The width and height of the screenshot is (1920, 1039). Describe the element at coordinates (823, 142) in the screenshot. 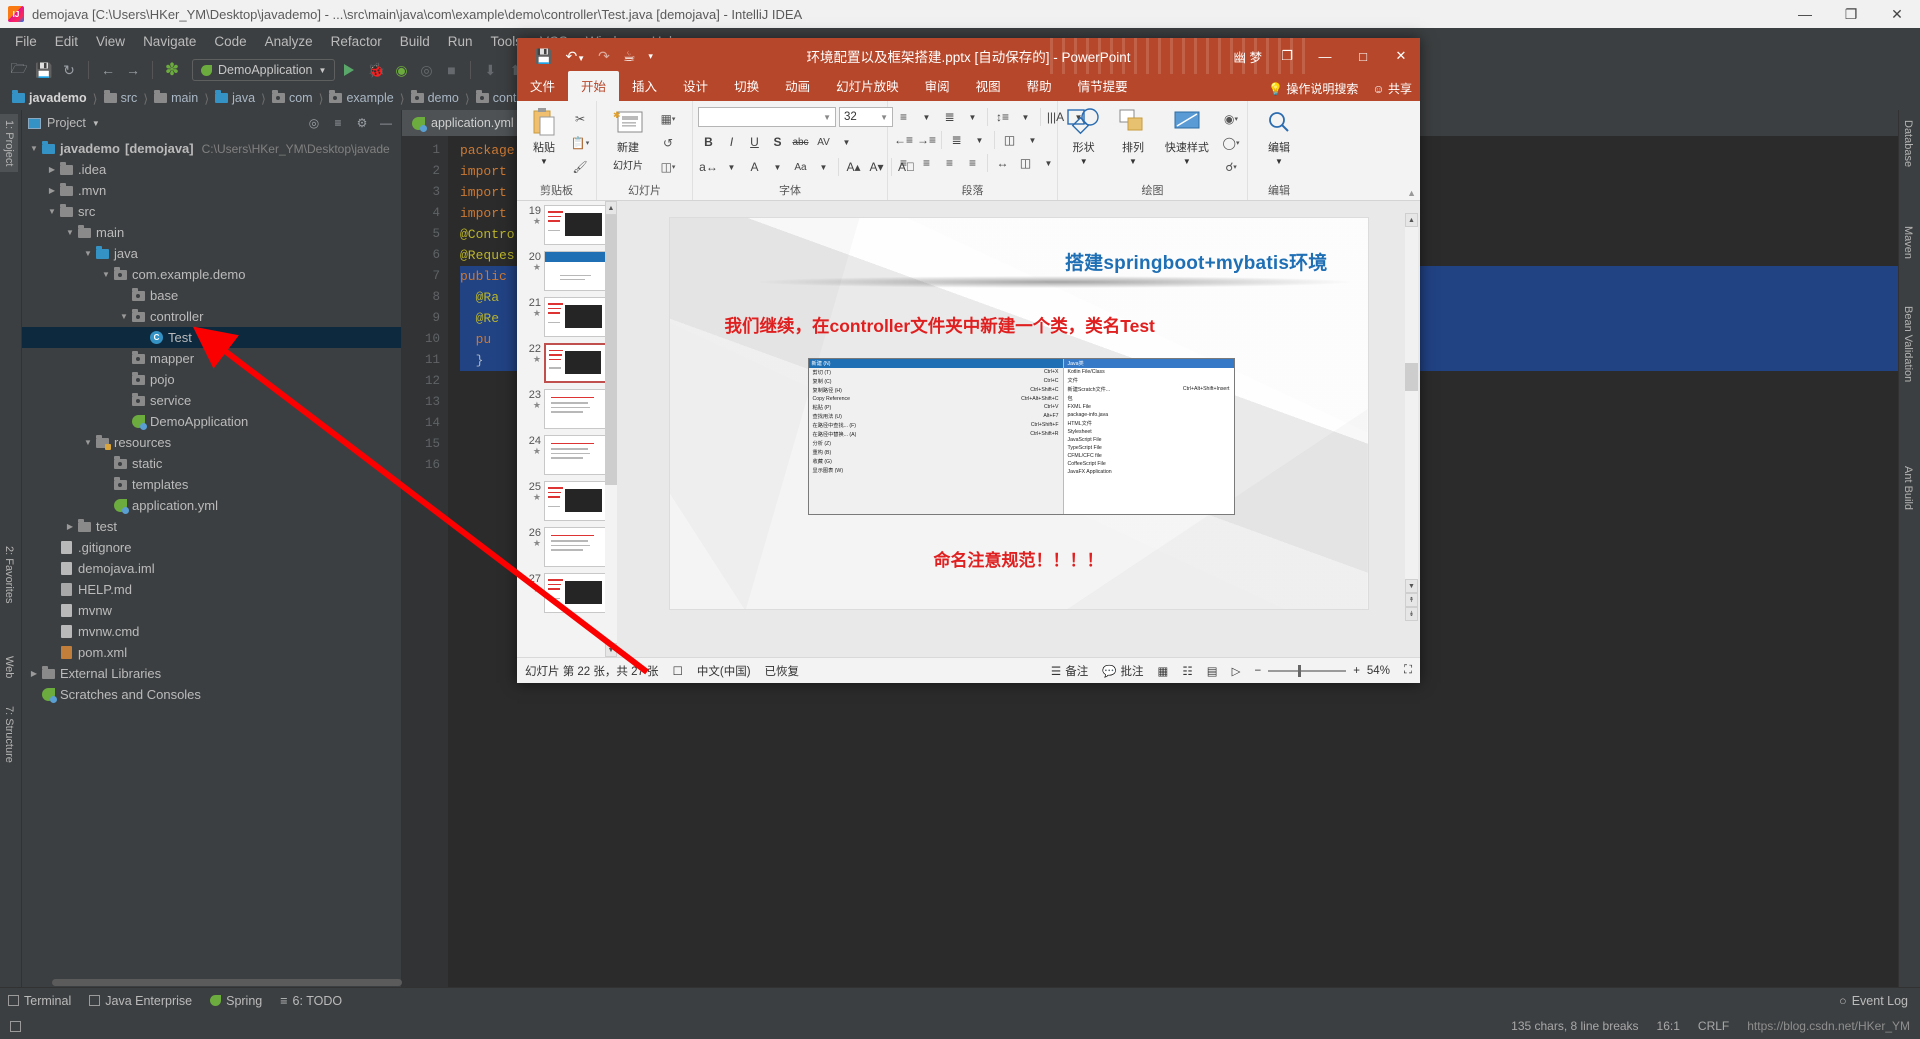

I see `character-spacing-button: AV` at that location.